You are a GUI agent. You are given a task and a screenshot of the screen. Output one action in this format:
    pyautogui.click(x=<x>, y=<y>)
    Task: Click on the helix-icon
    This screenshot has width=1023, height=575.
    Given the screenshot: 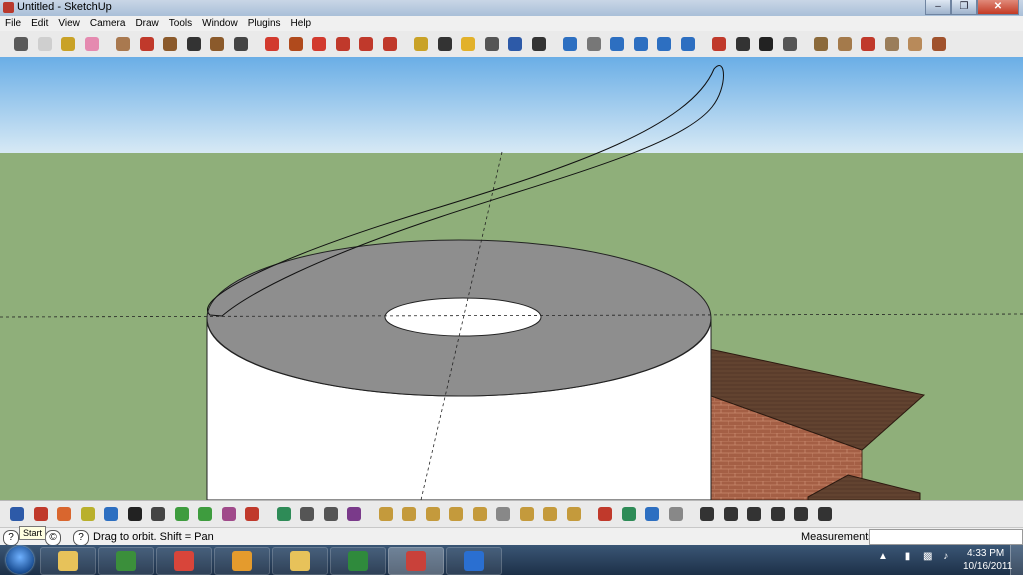 What is the action you would take?
    pyautogui.click(x=550, y=514)
    